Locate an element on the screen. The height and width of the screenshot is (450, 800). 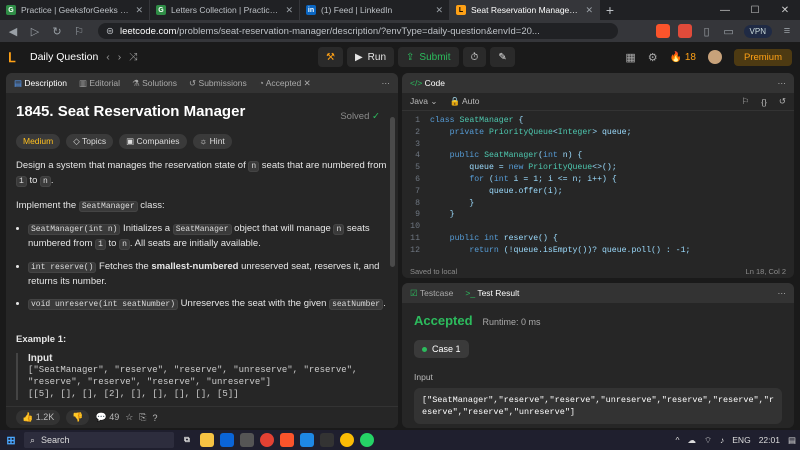
topics-tag: ◇ Topics is located at coordinates (90, 141).